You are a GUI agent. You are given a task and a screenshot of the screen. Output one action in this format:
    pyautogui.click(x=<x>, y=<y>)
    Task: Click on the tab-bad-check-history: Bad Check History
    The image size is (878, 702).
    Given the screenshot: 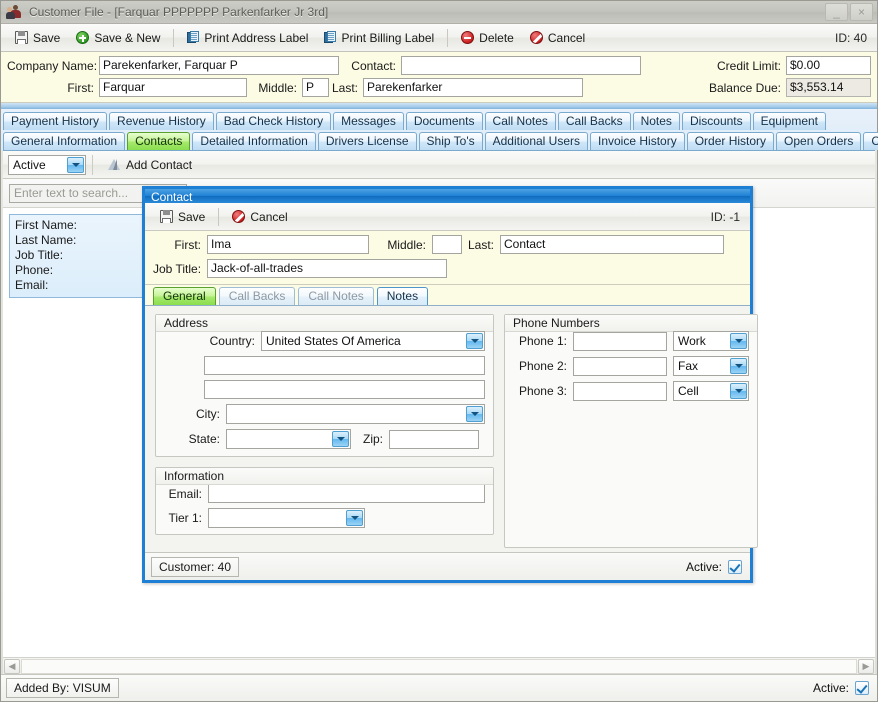 What is the action you would take?
    pyautogui.click(x=273, y=121)
    